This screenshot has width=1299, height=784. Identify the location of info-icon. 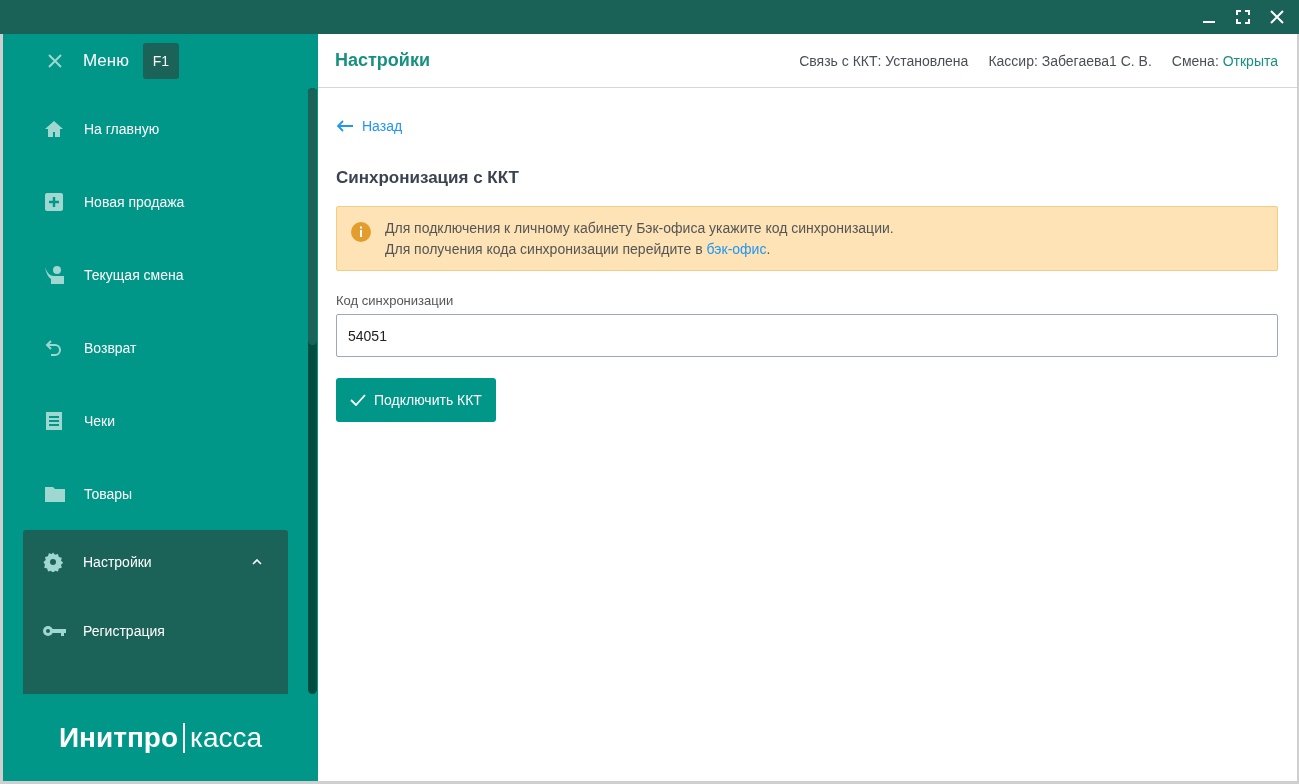
(361, 232).